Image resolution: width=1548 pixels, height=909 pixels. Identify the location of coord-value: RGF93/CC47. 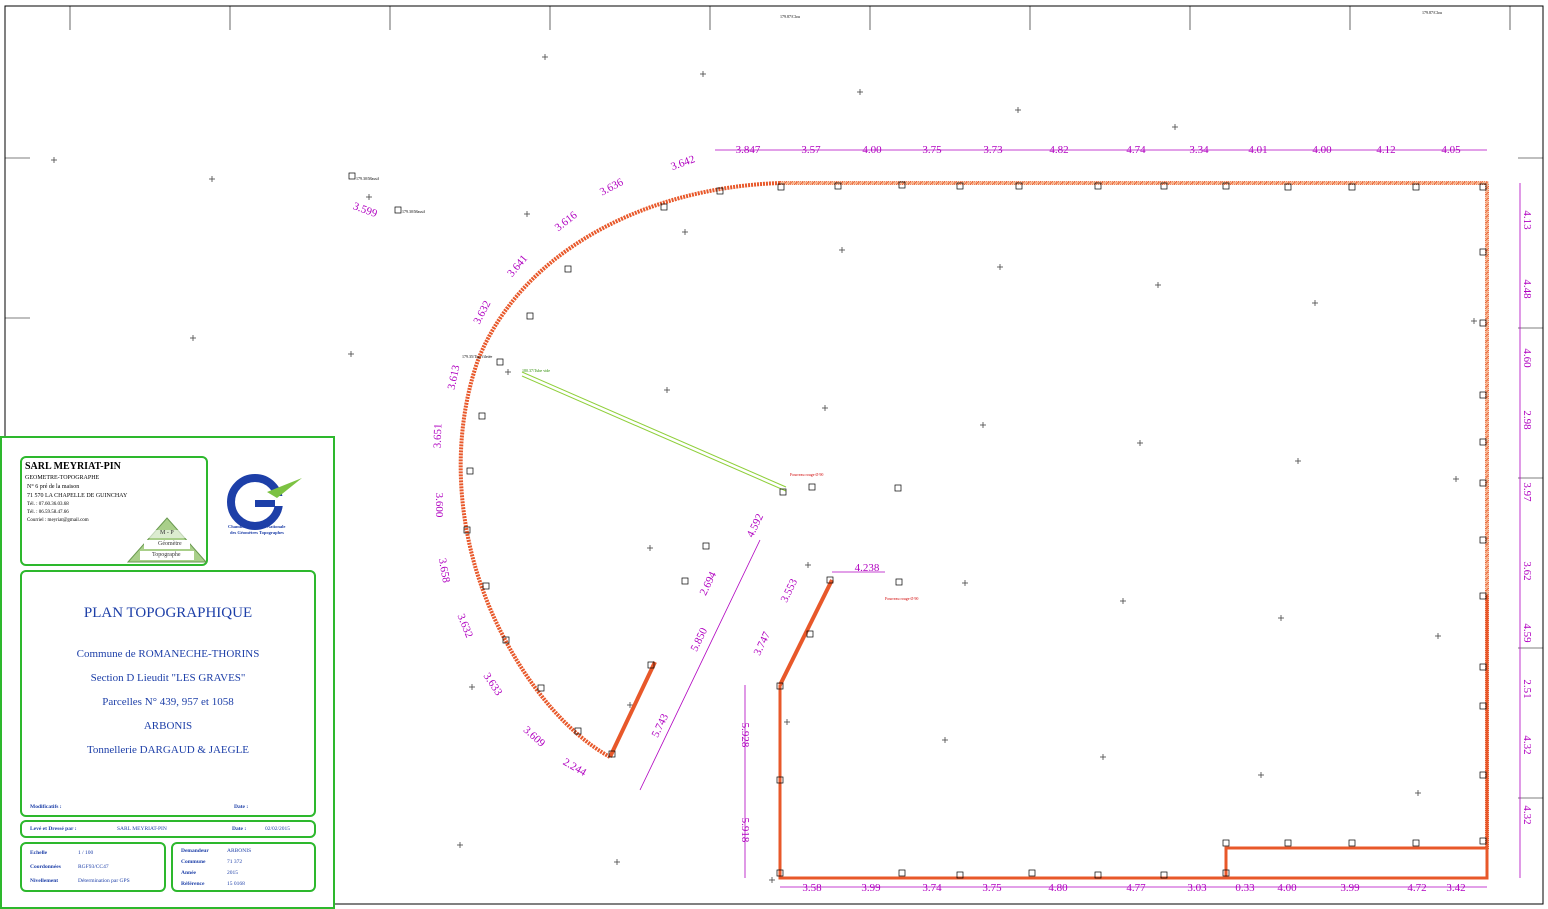
(93, 867).